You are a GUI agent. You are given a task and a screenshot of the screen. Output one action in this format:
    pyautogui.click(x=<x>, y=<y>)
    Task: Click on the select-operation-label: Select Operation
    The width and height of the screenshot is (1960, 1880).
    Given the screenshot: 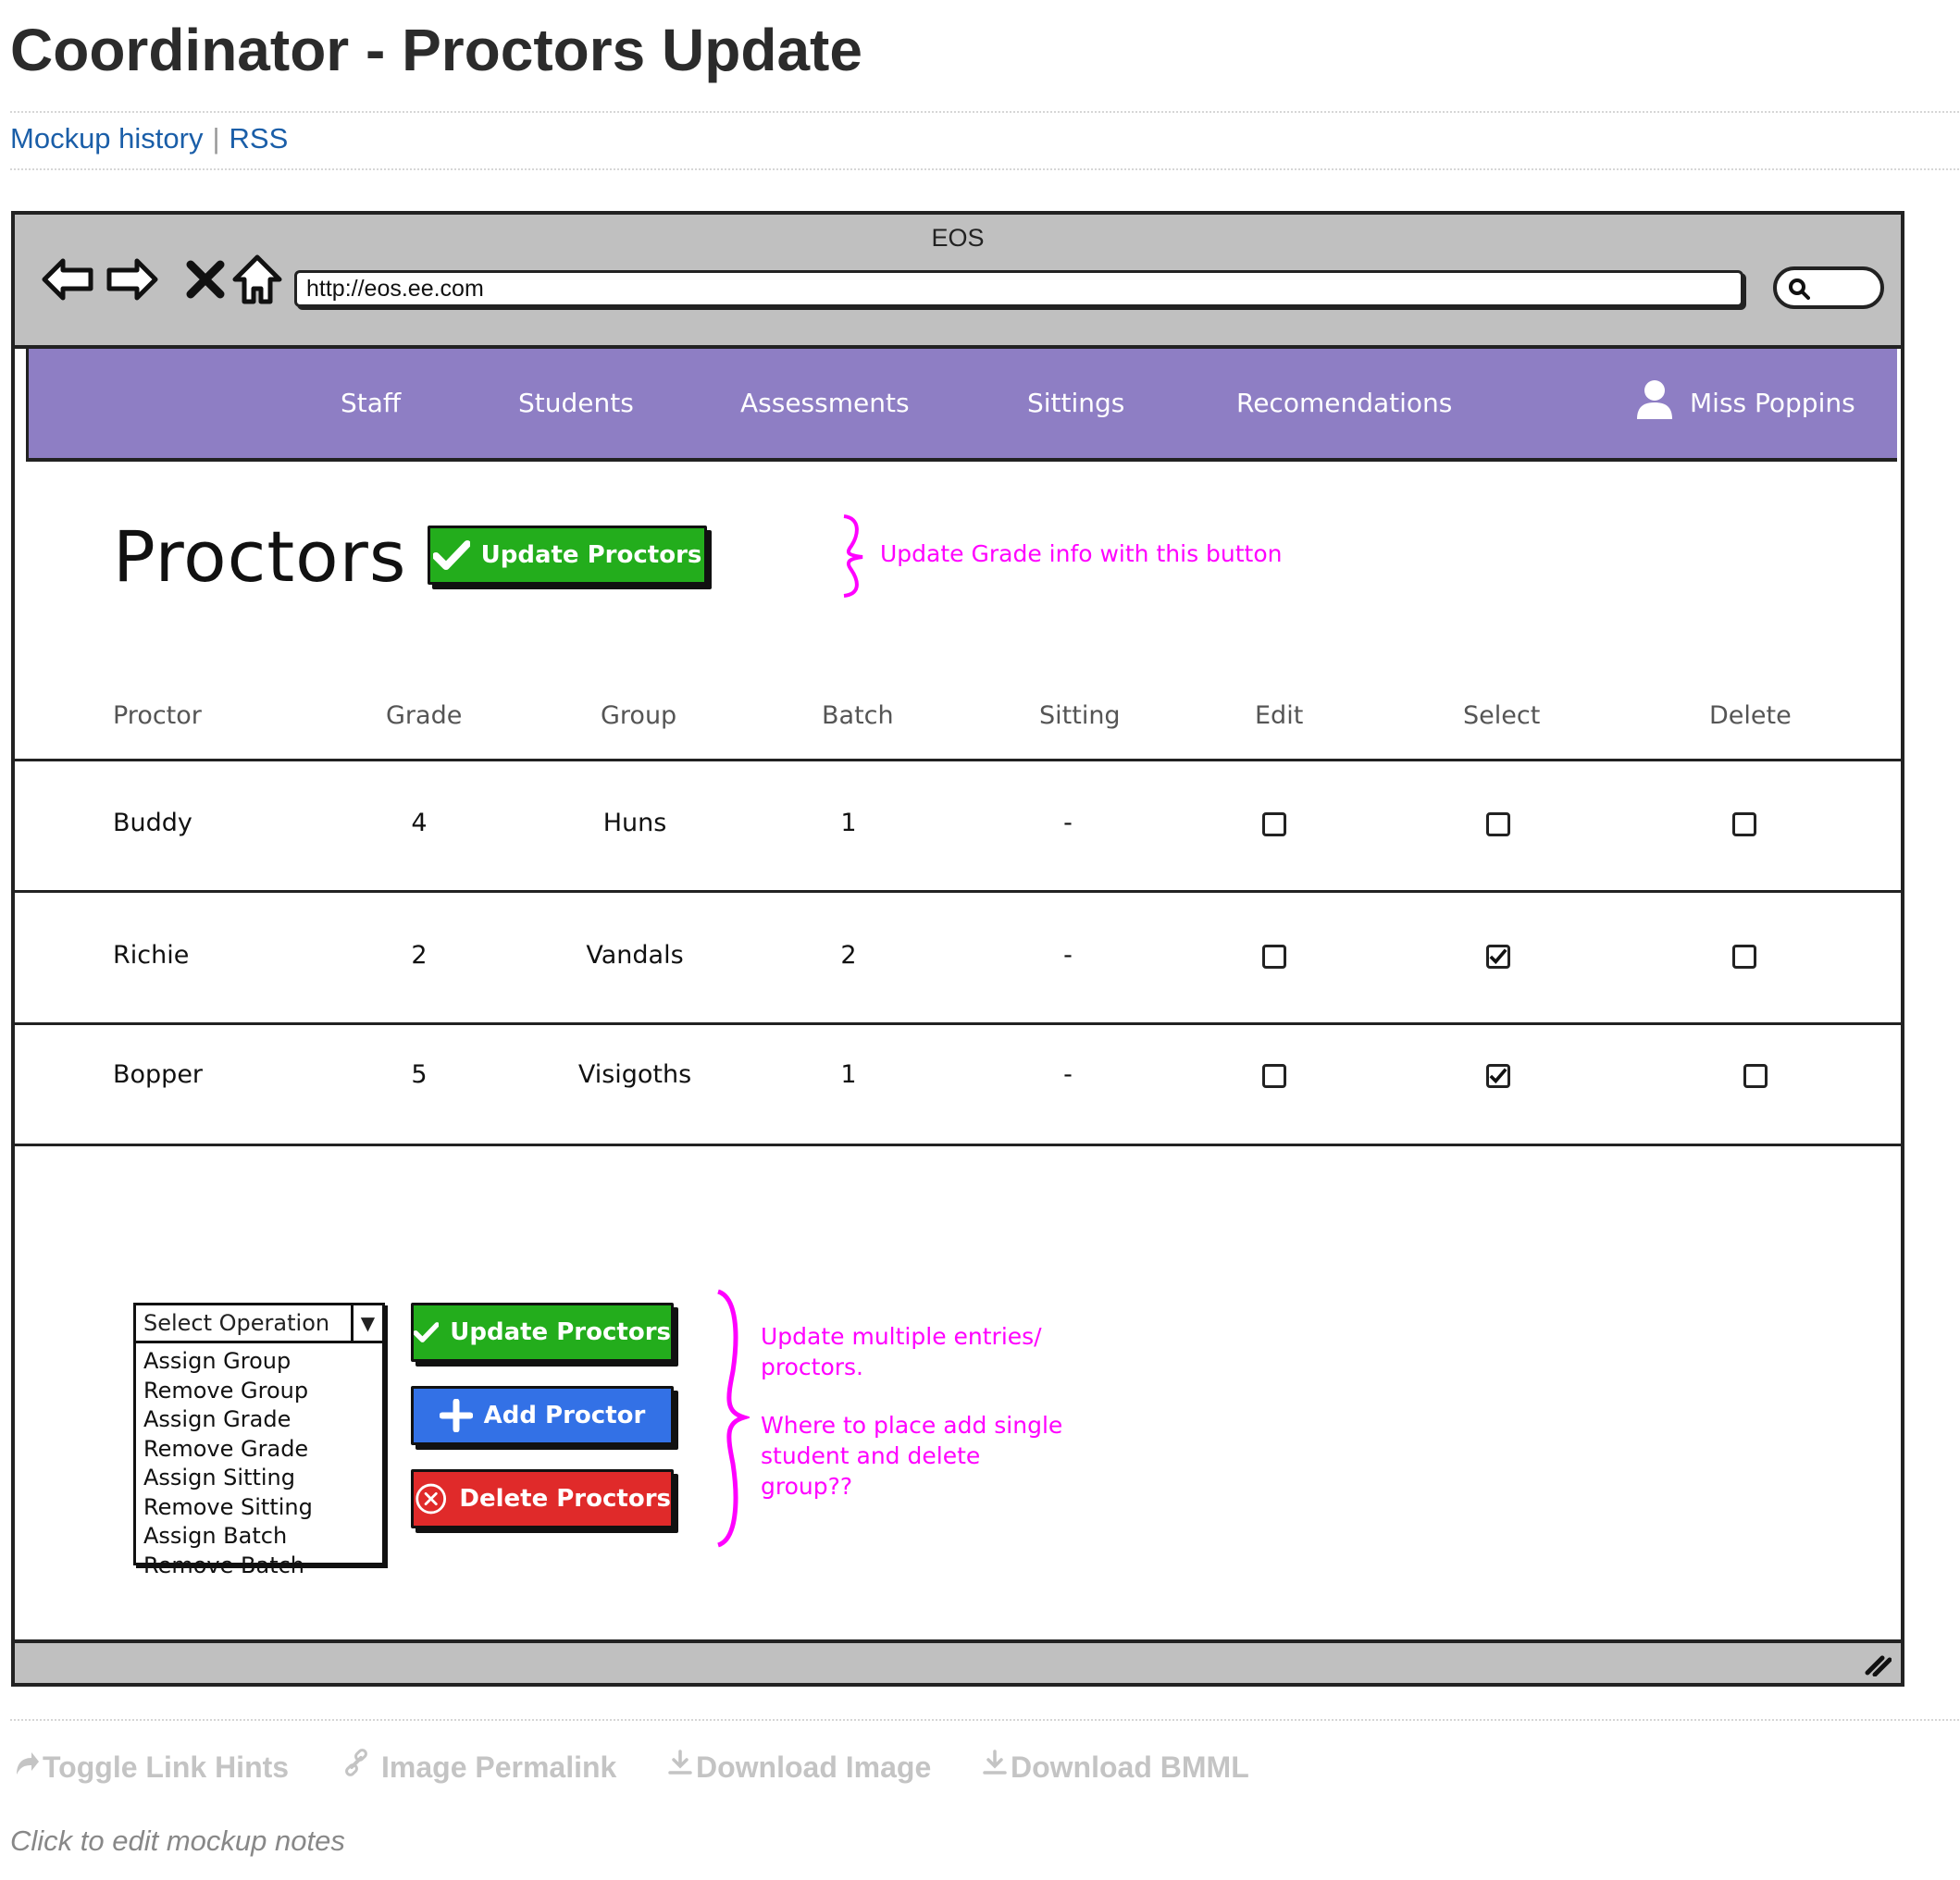 What is the action you would take?
    pyautogui.click(x=236, y=1323)
    